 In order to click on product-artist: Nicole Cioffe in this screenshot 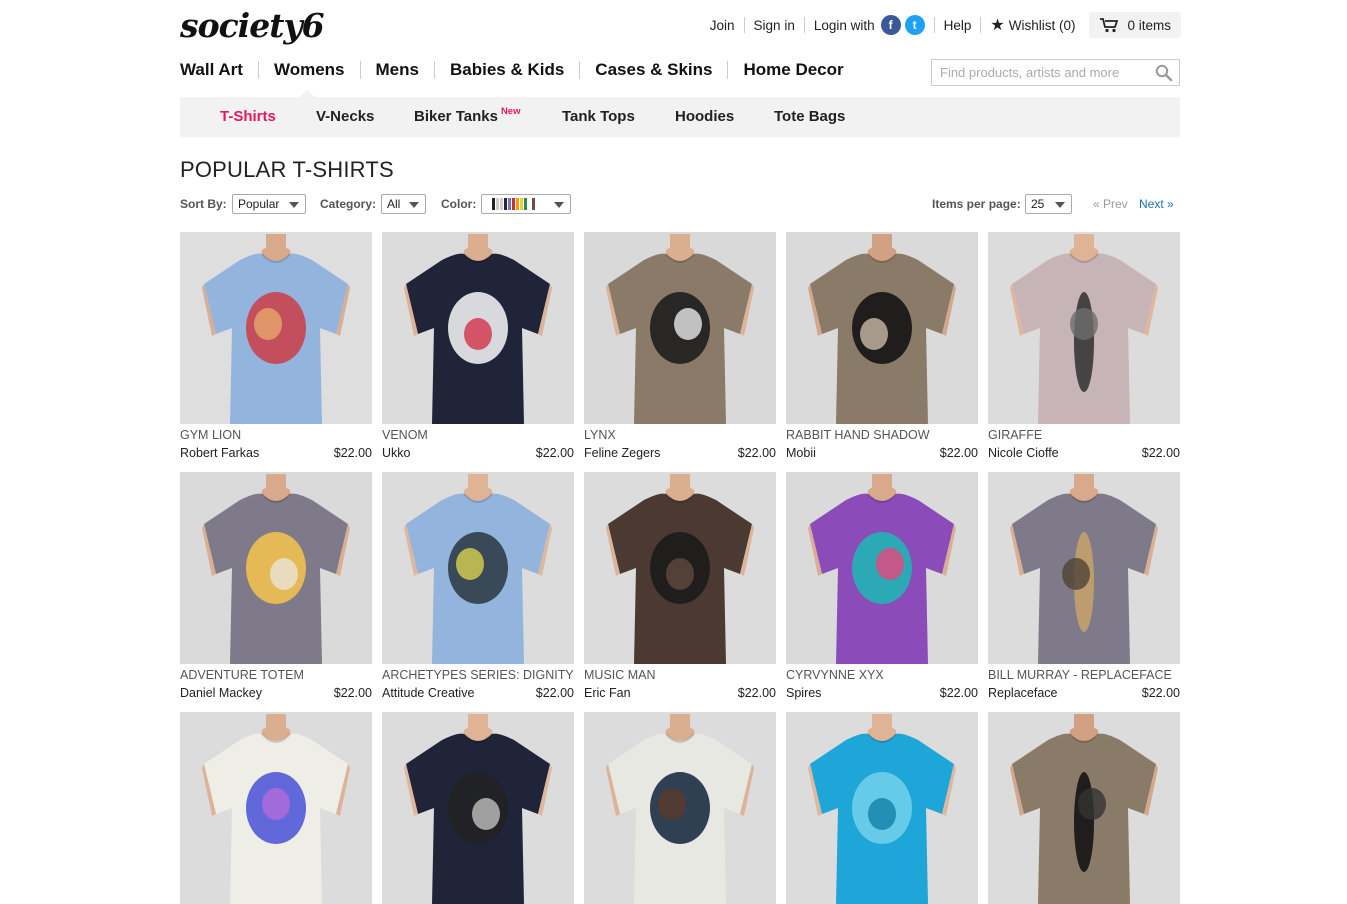, I will do `click(1023, 453)`.